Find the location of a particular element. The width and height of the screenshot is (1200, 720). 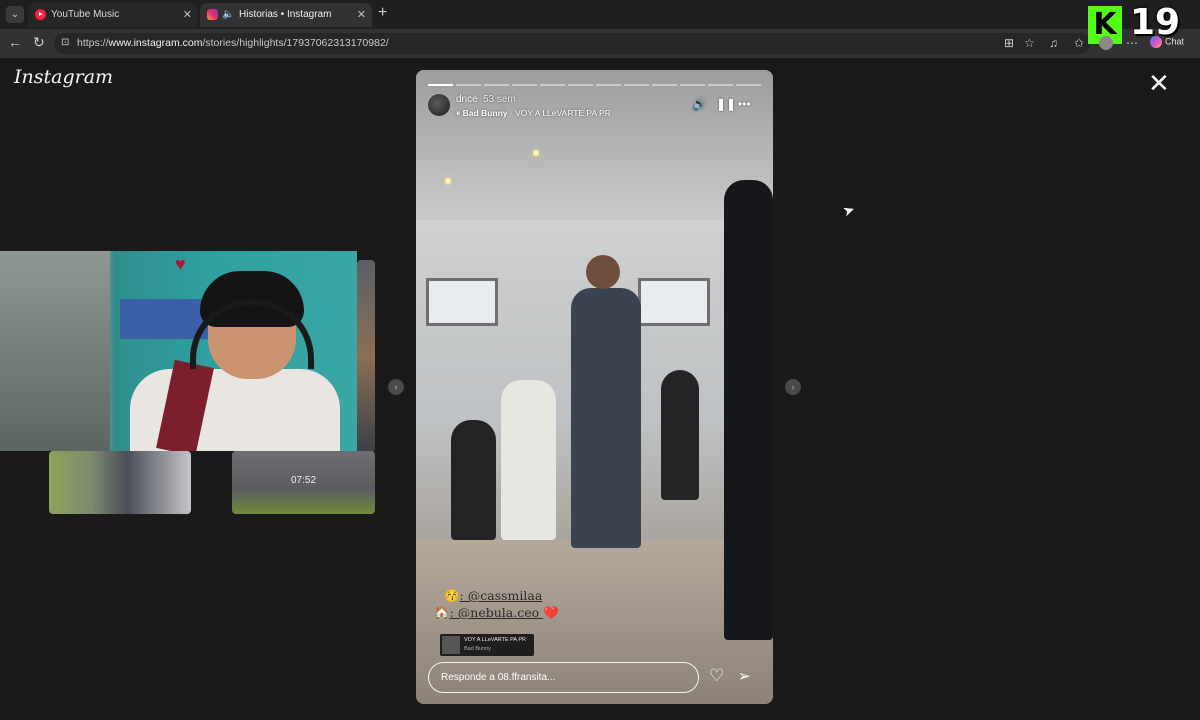

story-user-avatar is located at coordinates (439, 105).